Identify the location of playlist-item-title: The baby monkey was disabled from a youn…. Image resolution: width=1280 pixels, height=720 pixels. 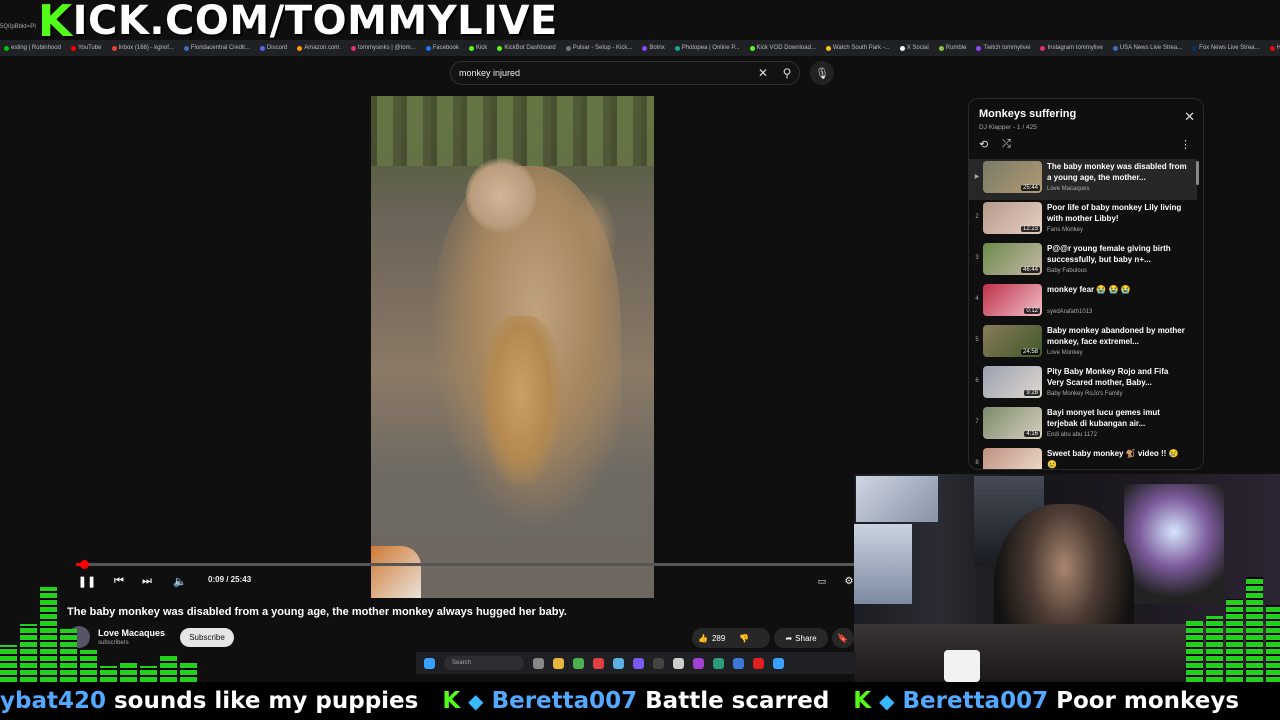
(1117, 172).